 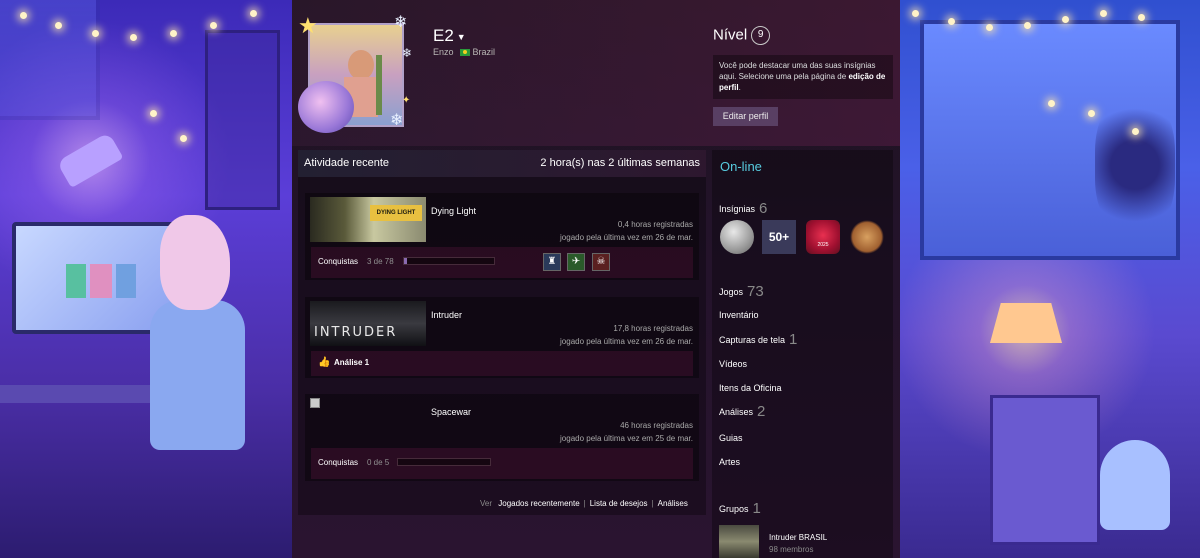 What do you see at coordinates (750, 388) in the screenshot?
I see `workshop-link: Itens da Oficina` at bounding box center [750, 388].